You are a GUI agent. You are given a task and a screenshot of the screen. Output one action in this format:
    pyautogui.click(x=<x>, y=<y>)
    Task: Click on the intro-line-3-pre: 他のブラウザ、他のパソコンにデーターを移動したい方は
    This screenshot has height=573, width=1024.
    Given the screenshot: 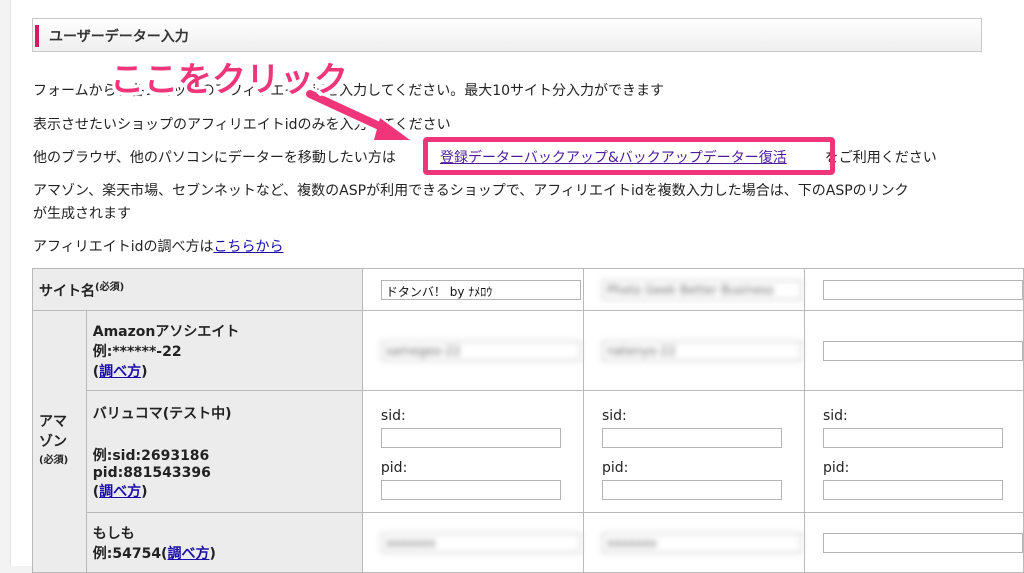 What is the action you would take?
    pyautogui.click(x=214, y=158)
    